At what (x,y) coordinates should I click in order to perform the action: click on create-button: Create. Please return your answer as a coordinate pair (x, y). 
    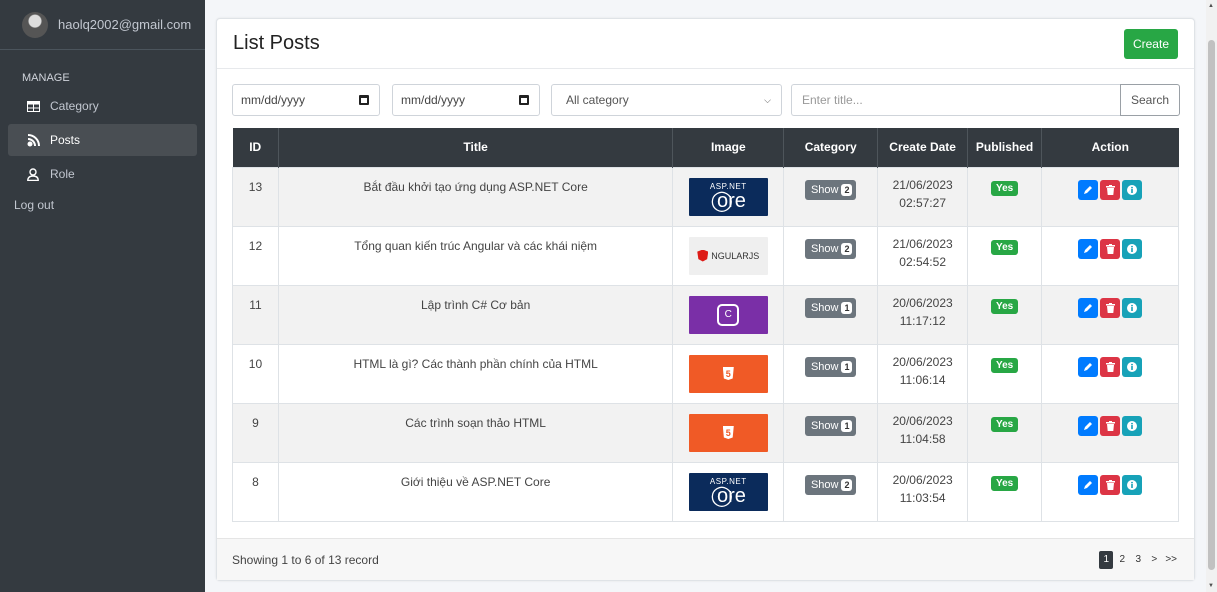
    Looking at the image, I should click on (1150, 43).